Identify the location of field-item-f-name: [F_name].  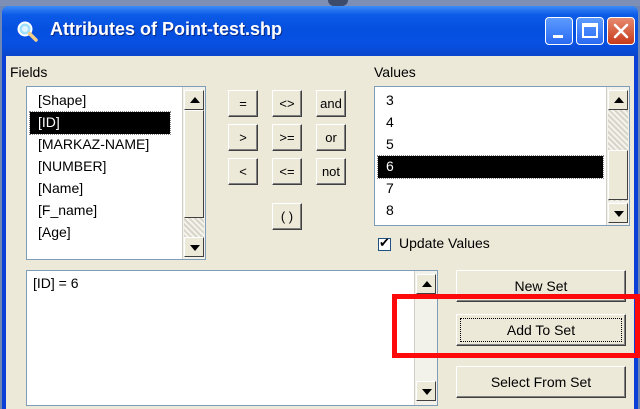
(100, 211).